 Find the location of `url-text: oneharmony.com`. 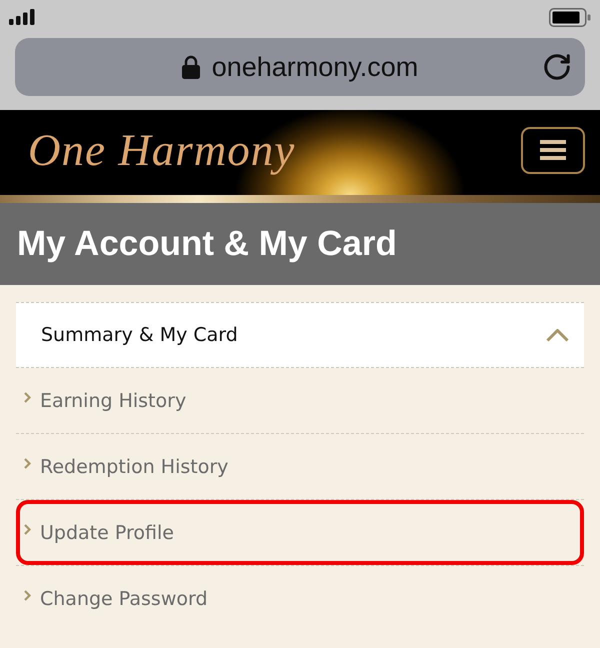

url-text: oneharmony.com is located at coordinates (315, 67).